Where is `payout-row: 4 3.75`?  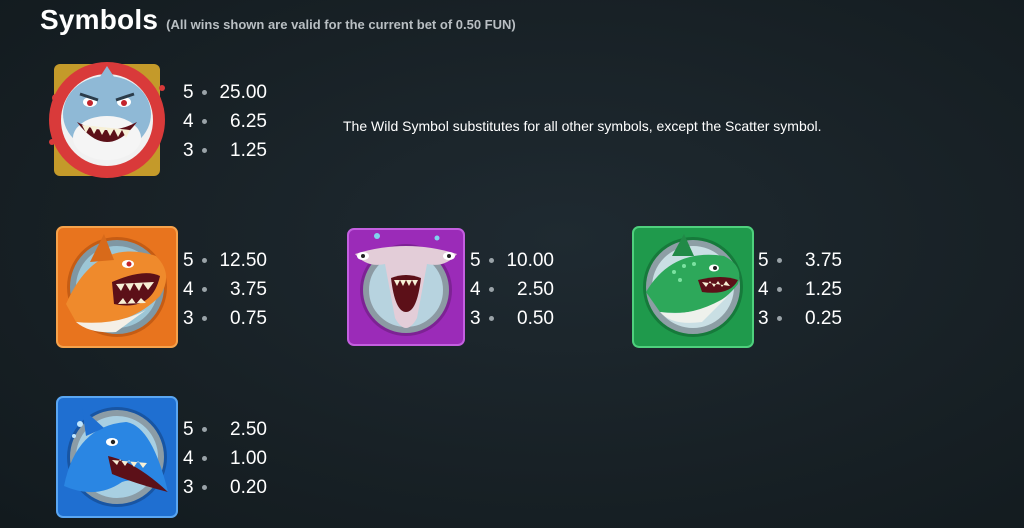 payout-row: 4 3.75 is located at coordinates (225, 289).